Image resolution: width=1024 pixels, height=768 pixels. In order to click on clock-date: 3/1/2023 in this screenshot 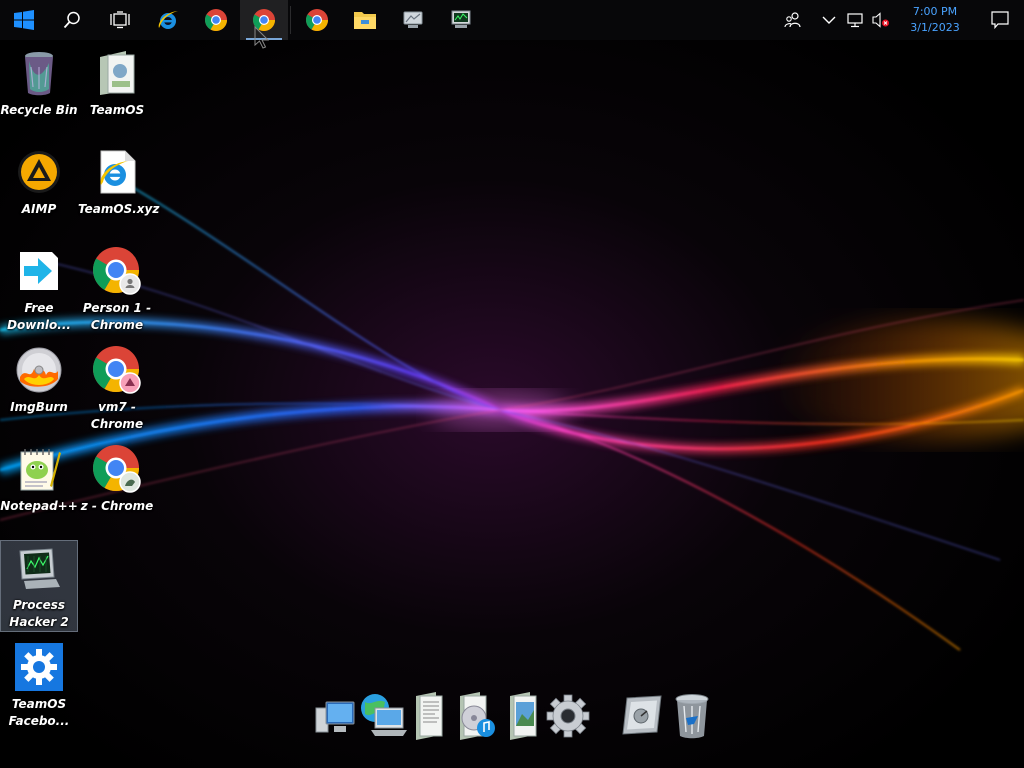, I will do `click(935, 27)`.